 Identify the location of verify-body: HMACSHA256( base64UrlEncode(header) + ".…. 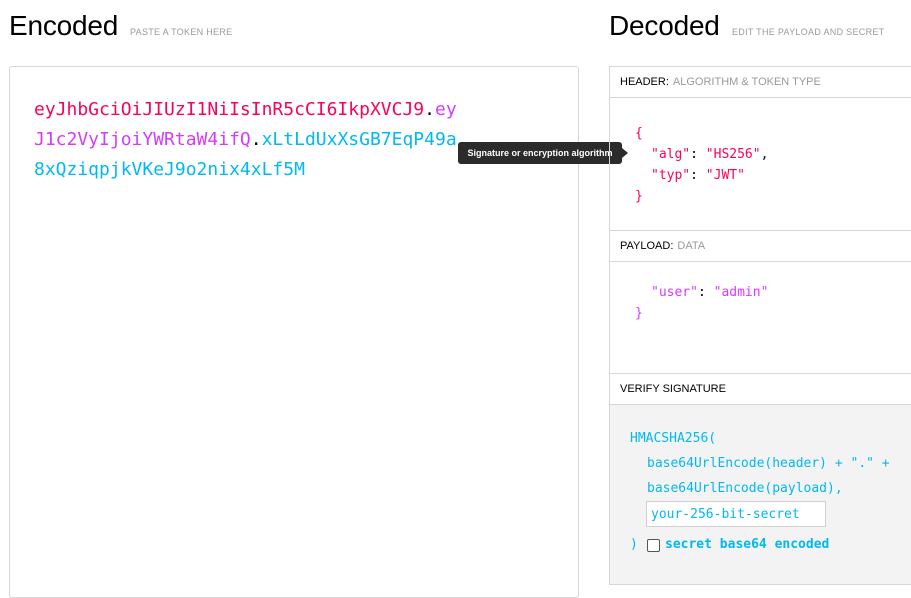
(760, 495).